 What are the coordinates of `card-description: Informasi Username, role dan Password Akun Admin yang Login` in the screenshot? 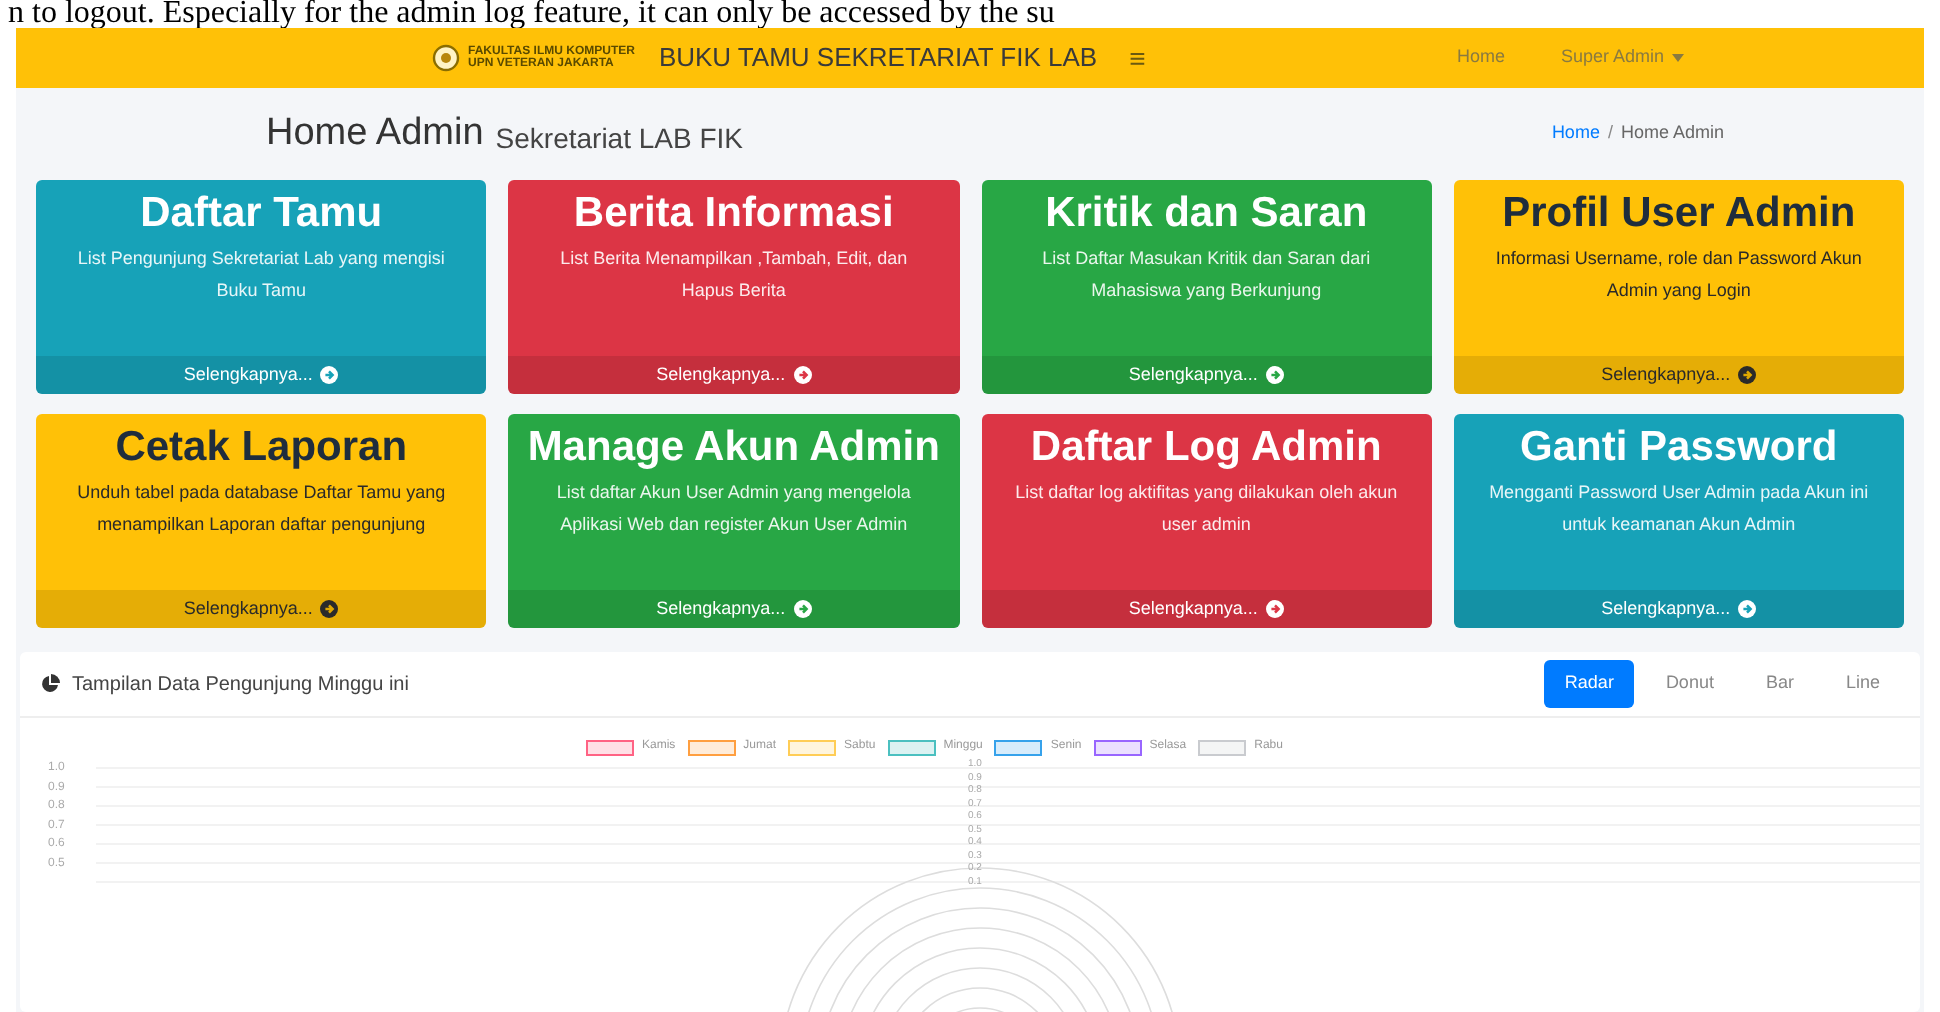 It's located at (1678, 275).